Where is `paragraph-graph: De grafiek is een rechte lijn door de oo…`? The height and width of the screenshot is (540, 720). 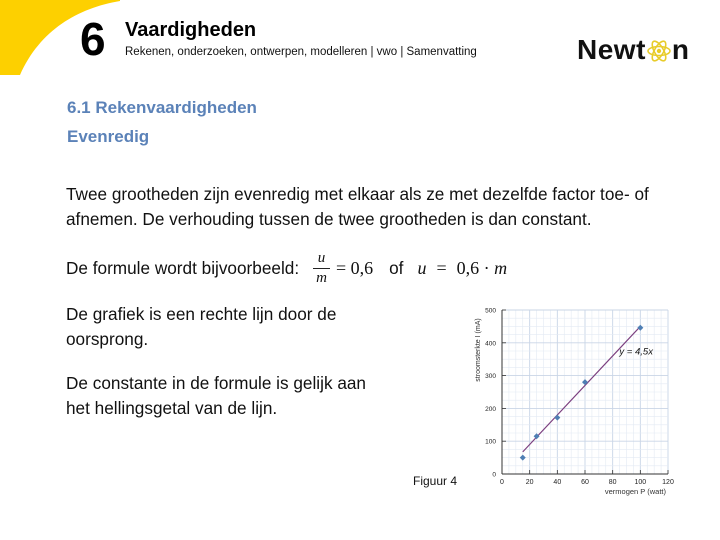 paragraph-graph: De grafiek is een rechte lijn door de oo… is located at coordinates (201, 326).